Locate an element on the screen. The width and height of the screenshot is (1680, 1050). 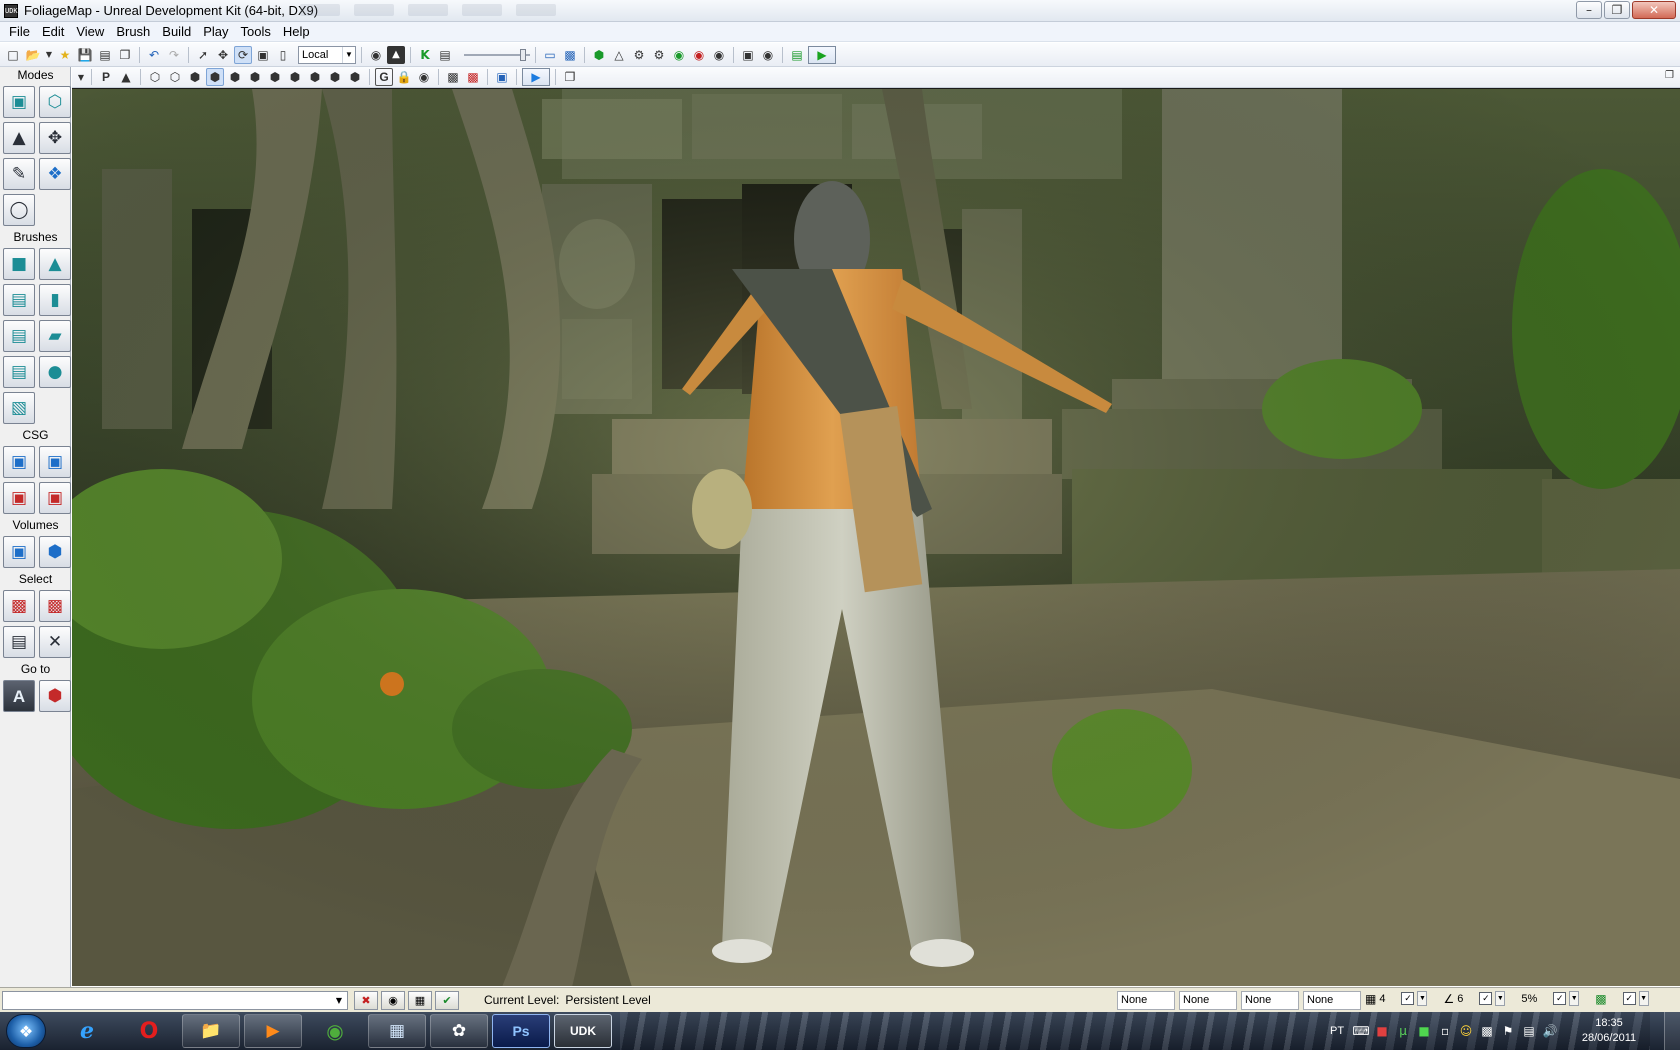
save-icon: 💾 is located at coordinates (85, 55).